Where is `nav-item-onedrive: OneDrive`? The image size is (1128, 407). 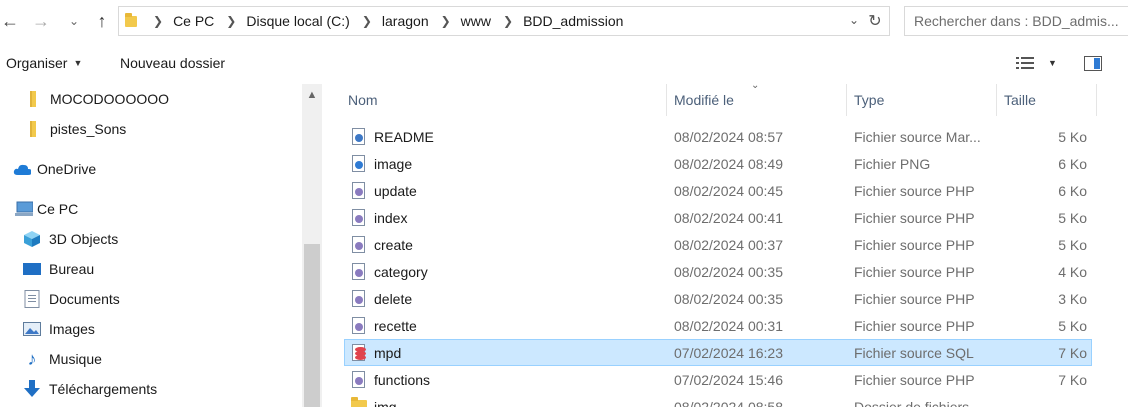 nav-item-onedrive: OneDrive is located at coordinates (54, 169).